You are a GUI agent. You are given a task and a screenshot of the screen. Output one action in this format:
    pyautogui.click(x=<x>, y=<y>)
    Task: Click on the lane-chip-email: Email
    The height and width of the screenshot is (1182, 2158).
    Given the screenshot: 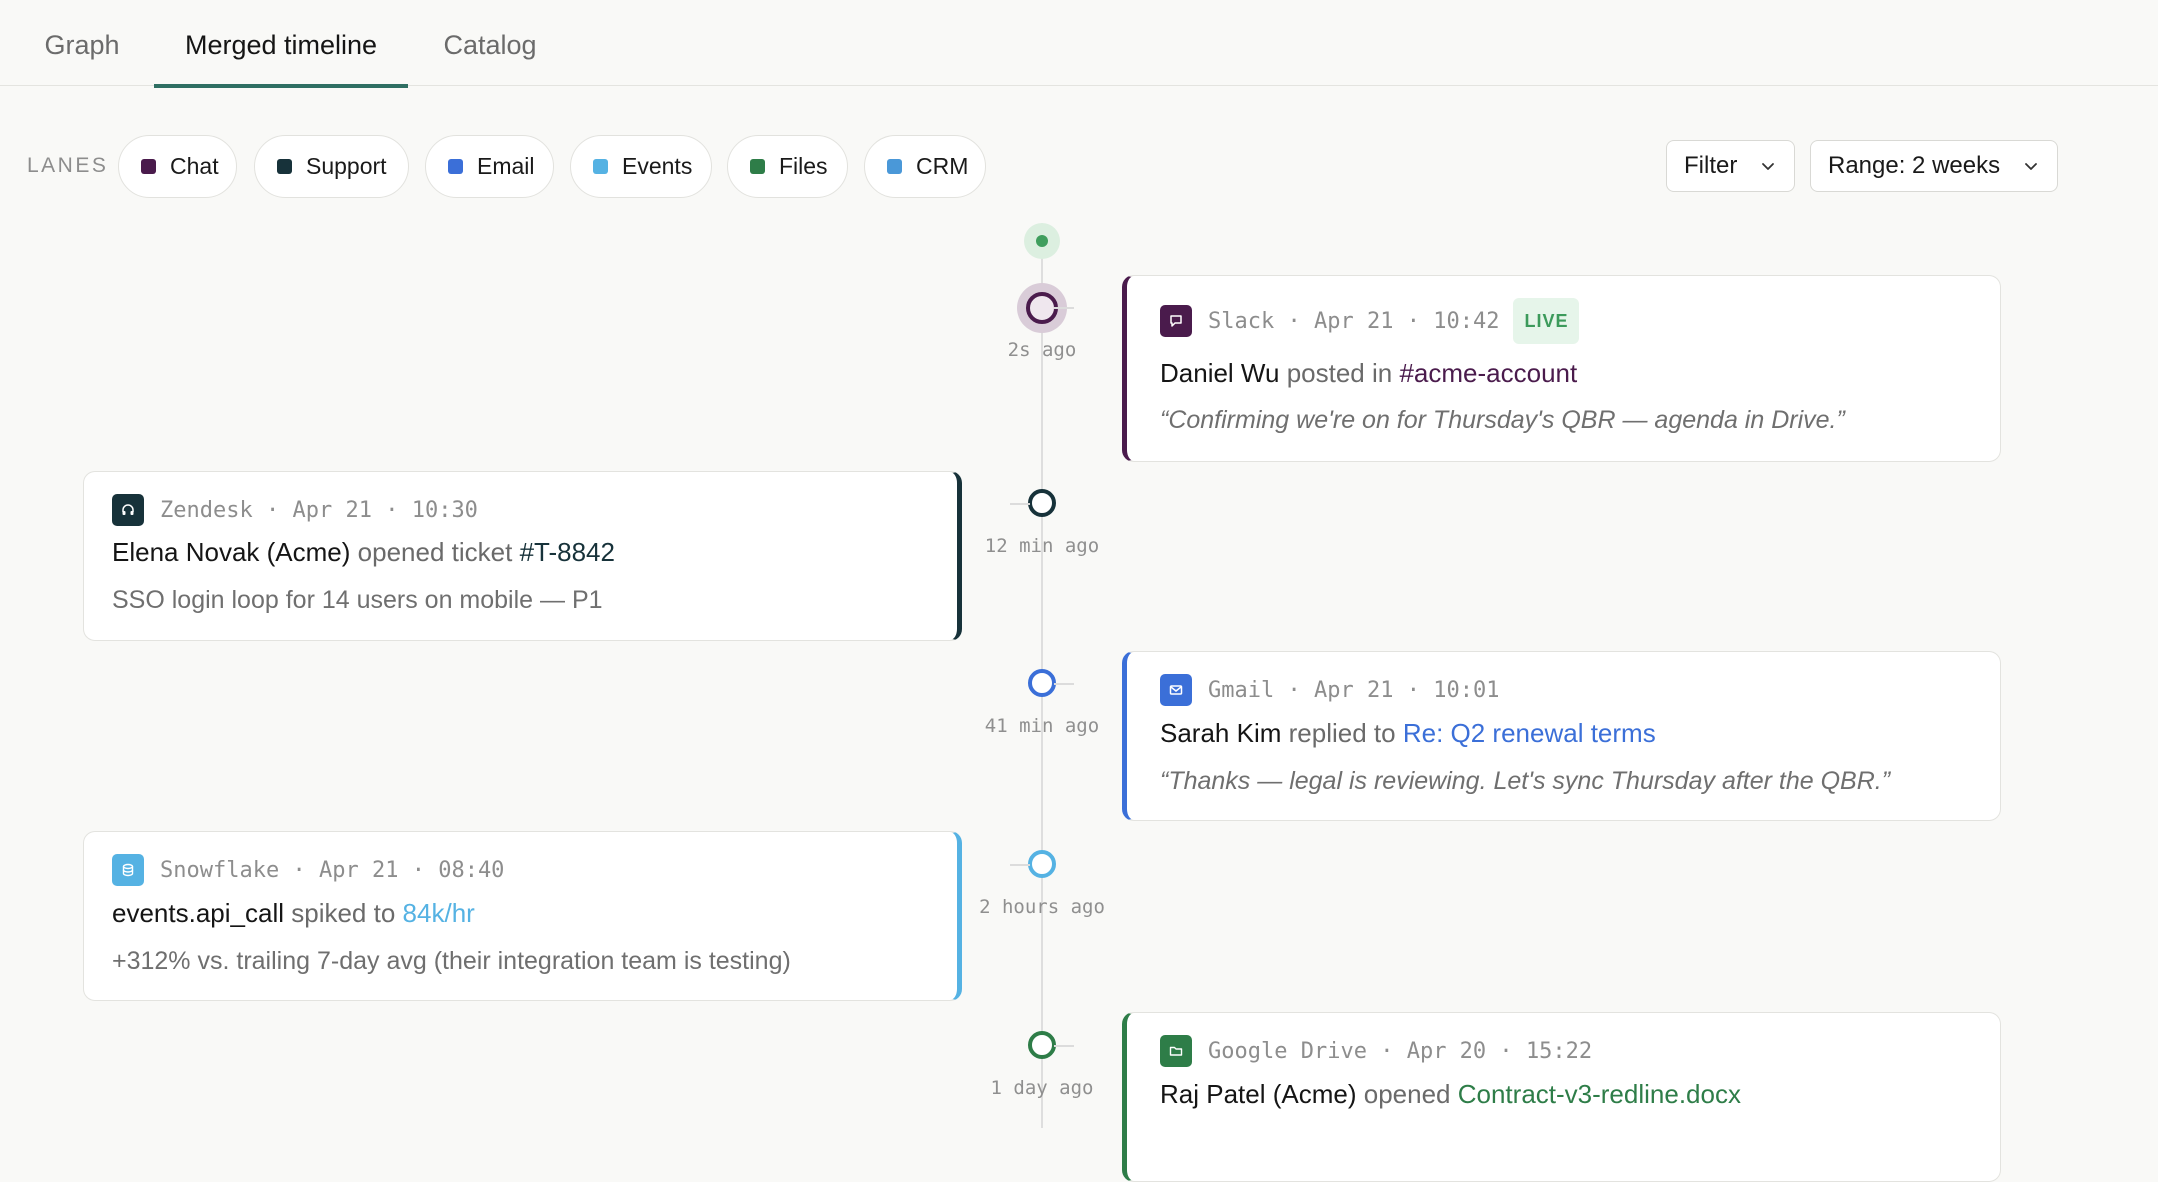 What is the action you would take?
    pyautogui.click(x=489, y=166)
    